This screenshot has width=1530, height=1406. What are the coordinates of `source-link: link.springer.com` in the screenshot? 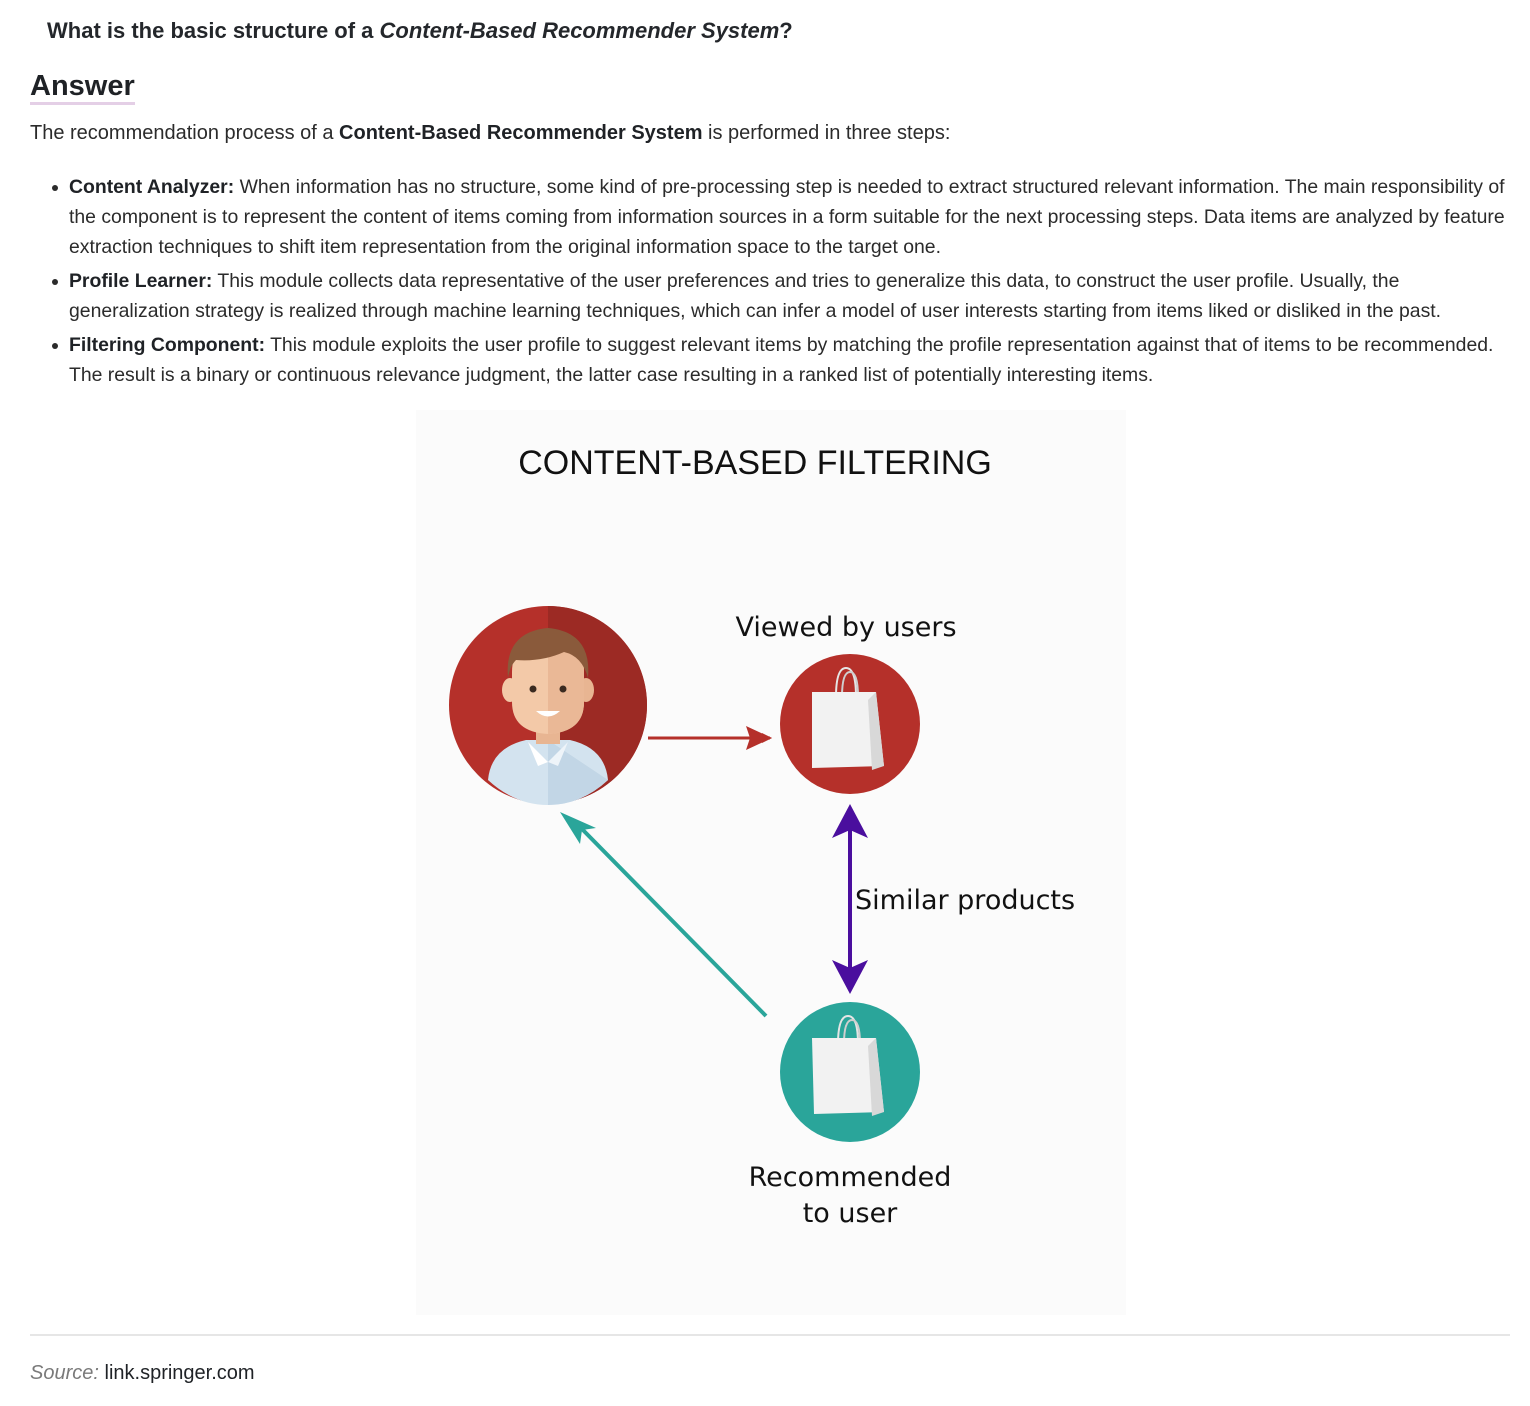 It's located at (180, 1373).